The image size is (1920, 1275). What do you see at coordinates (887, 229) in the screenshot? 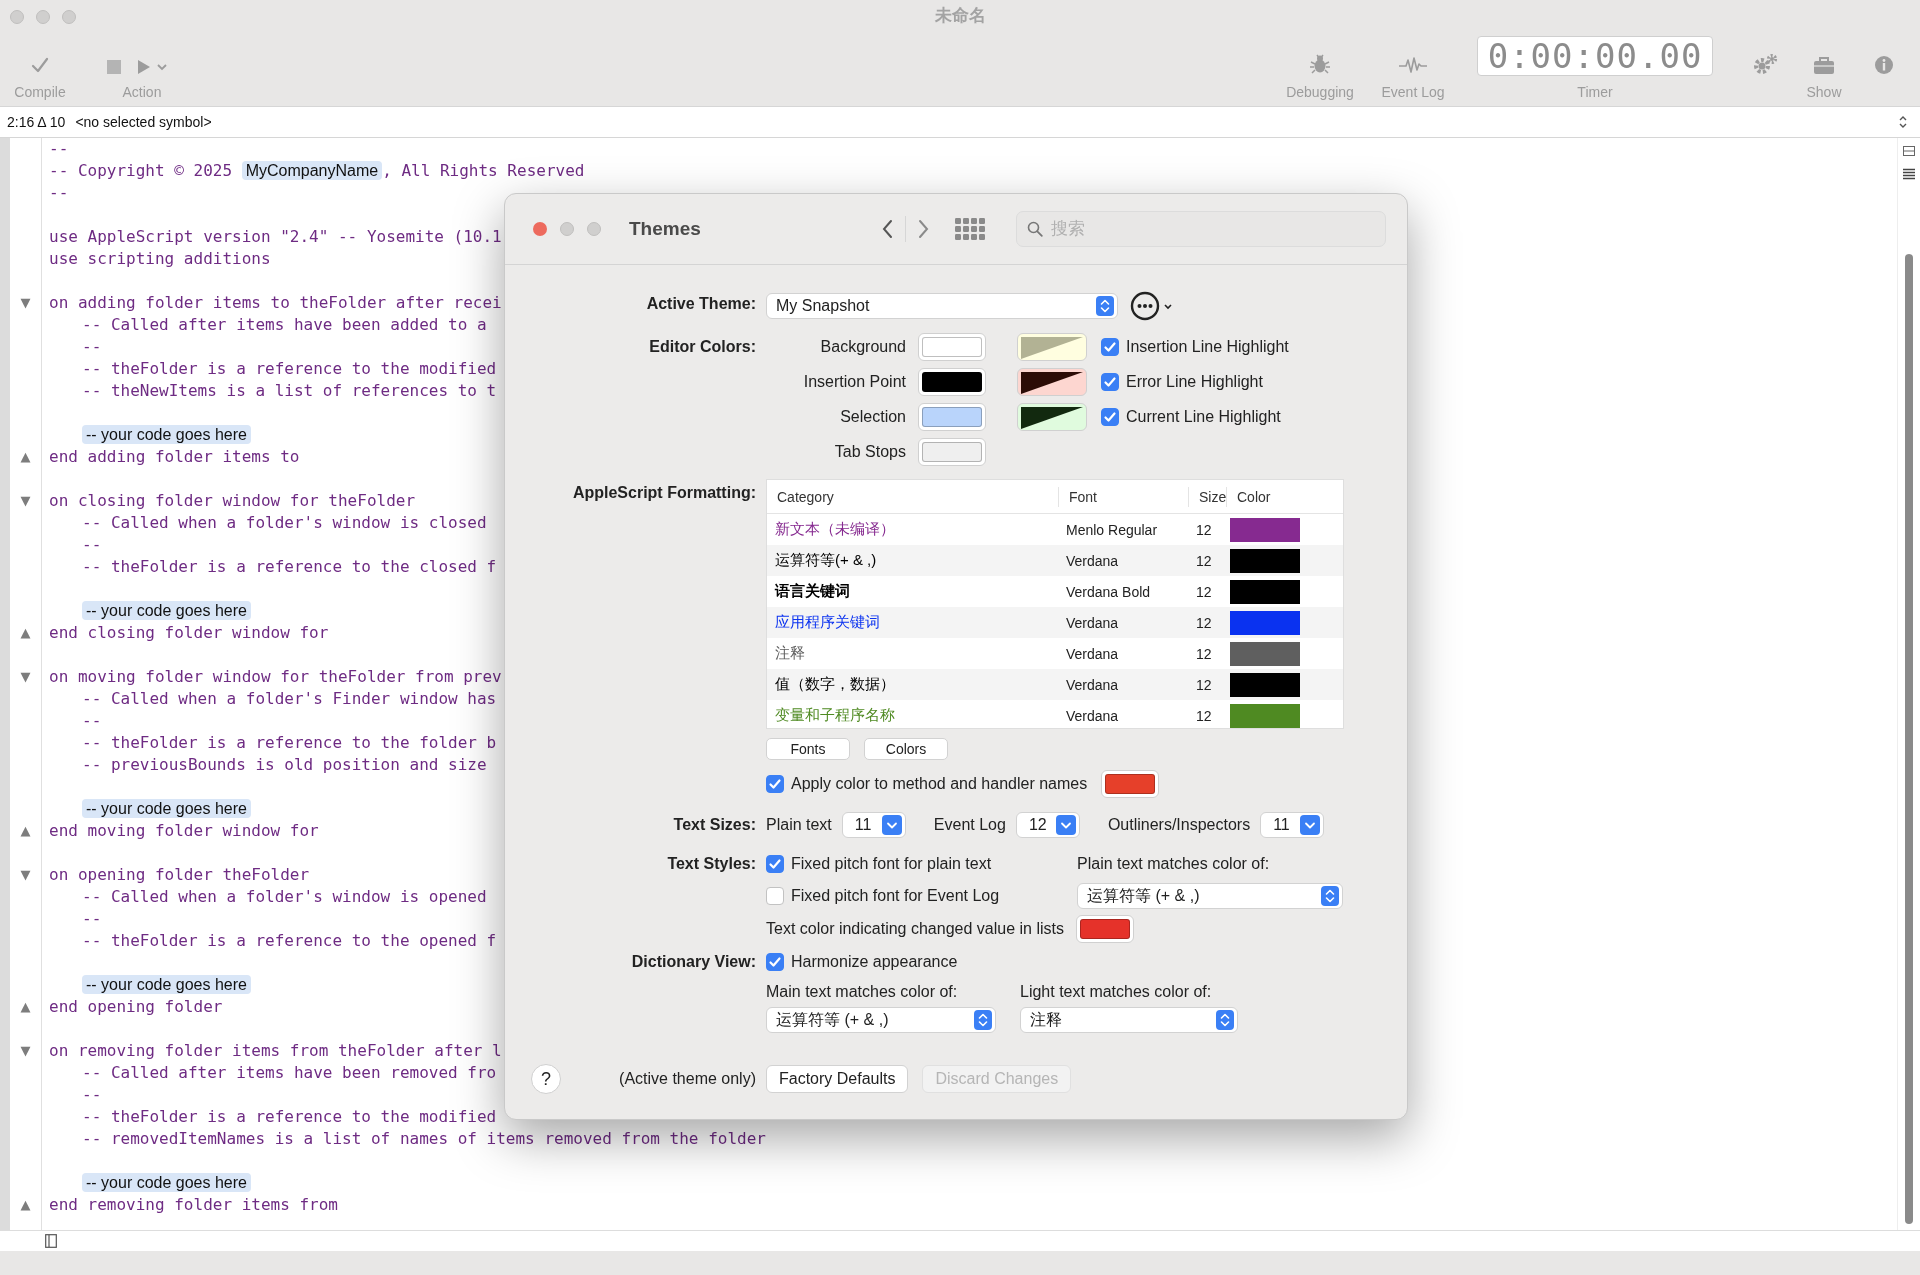
I see `back-icon` at bounding box center [887, 229].